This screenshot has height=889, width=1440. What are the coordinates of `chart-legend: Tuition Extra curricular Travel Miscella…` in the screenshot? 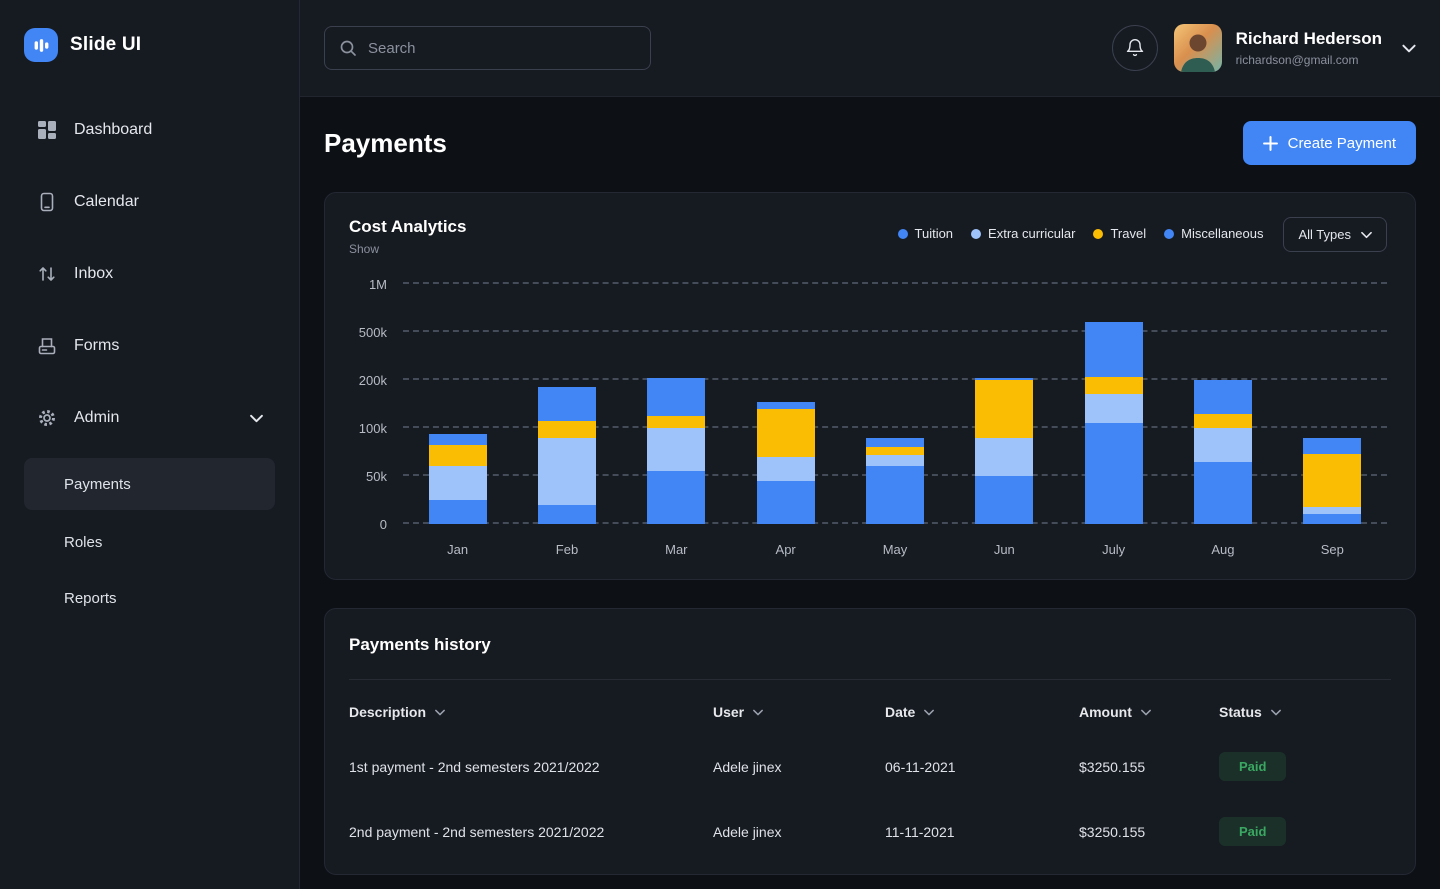 It's located at (1080, 229).